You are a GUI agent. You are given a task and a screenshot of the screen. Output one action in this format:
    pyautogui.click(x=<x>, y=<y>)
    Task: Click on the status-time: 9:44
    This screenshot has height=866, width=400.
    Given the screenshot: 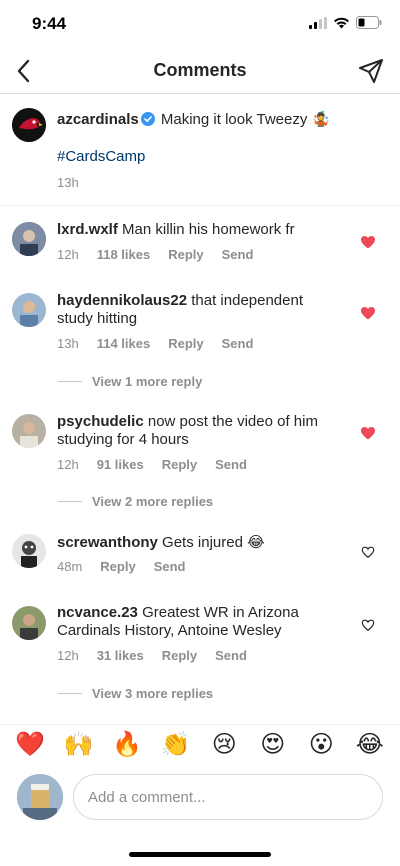 What is the action you would take?
    pyautogui.click(x=49, y=23)
    